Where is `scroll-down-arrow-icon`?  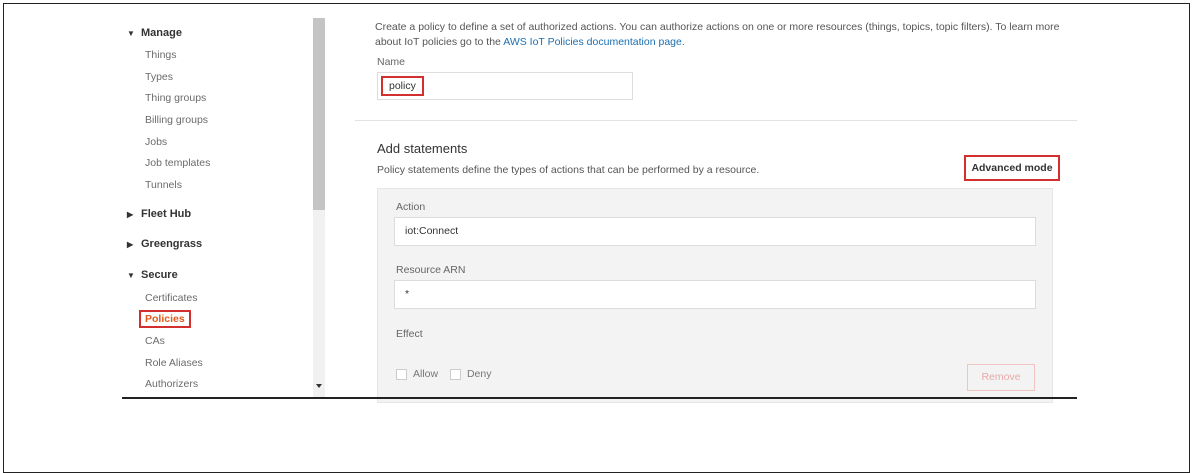
scroll-down-arrow-icon is located at coordinates (319, 386).